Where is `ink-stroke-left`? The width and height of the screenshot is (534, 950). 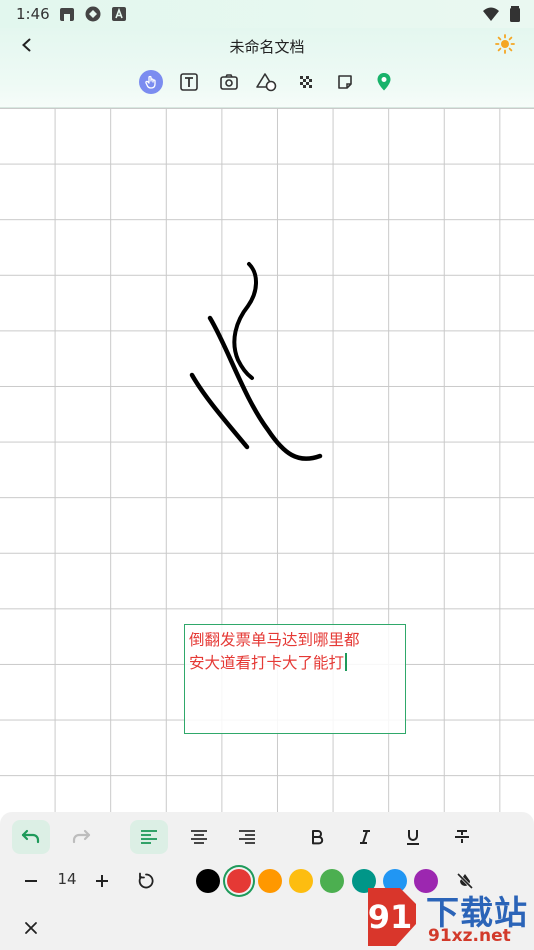 ink-stroke-left is located at coordinates (219, 411).